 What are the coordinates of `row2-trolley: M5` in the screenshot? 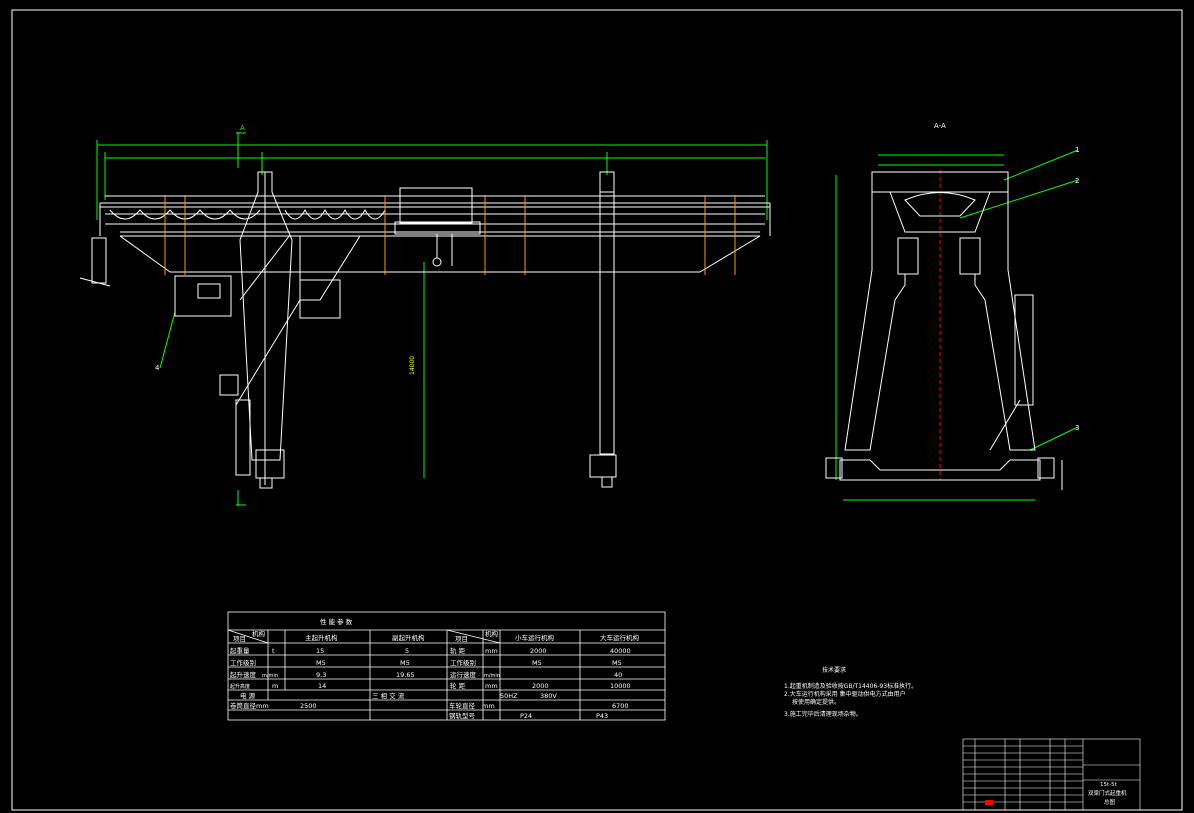 It's located at (537, 663).